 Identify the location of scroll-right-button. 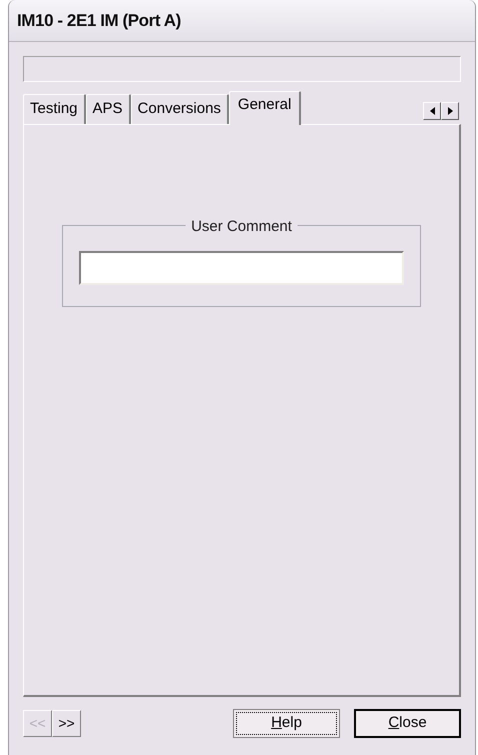
(450, 111).